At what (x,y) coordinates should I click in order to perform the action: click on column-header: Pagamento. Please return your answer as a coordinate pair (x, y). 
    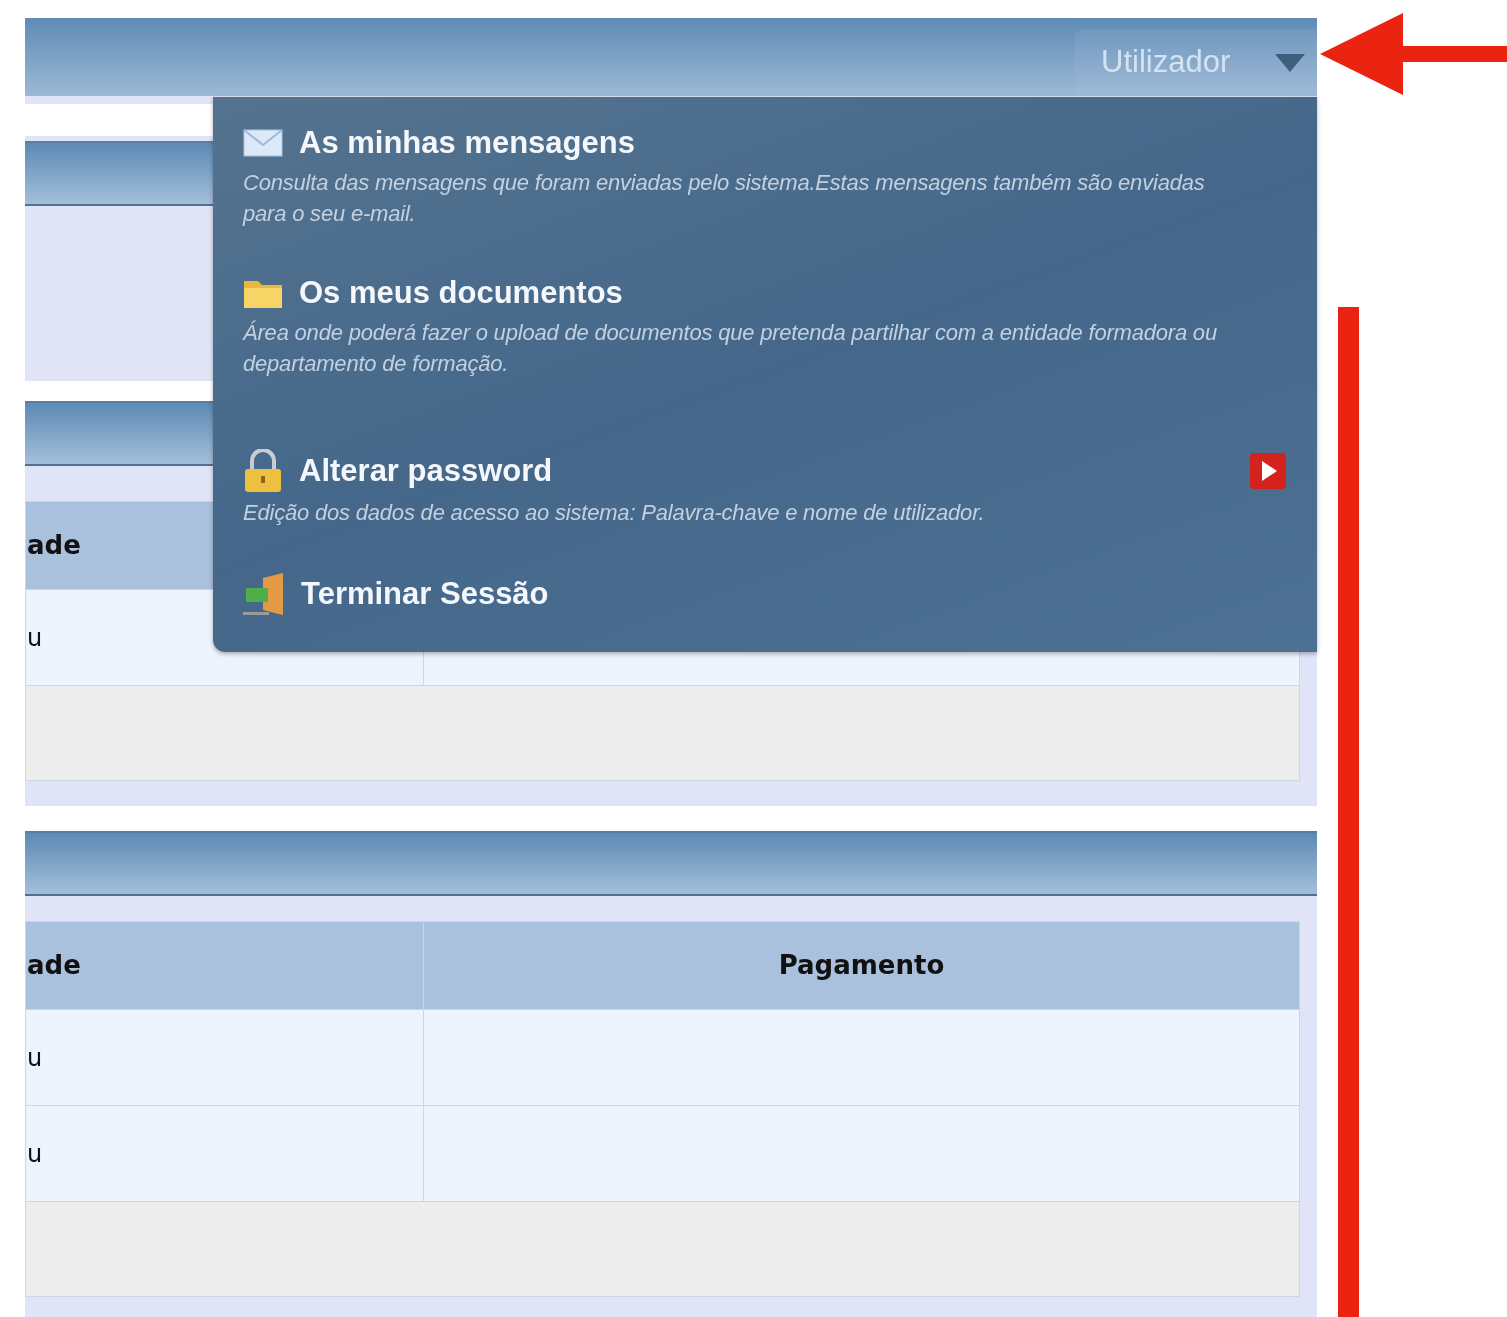
    Looking at the image, I should click on (861, 965).